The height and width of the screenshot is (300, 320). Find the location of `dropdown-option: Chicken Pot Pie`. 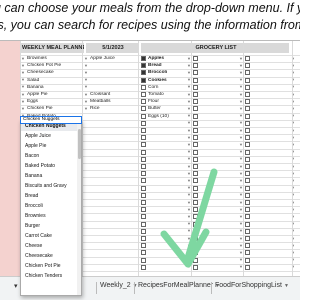

dropdown-option: Chicken Pot Pie is located at coordinates (51, 266).